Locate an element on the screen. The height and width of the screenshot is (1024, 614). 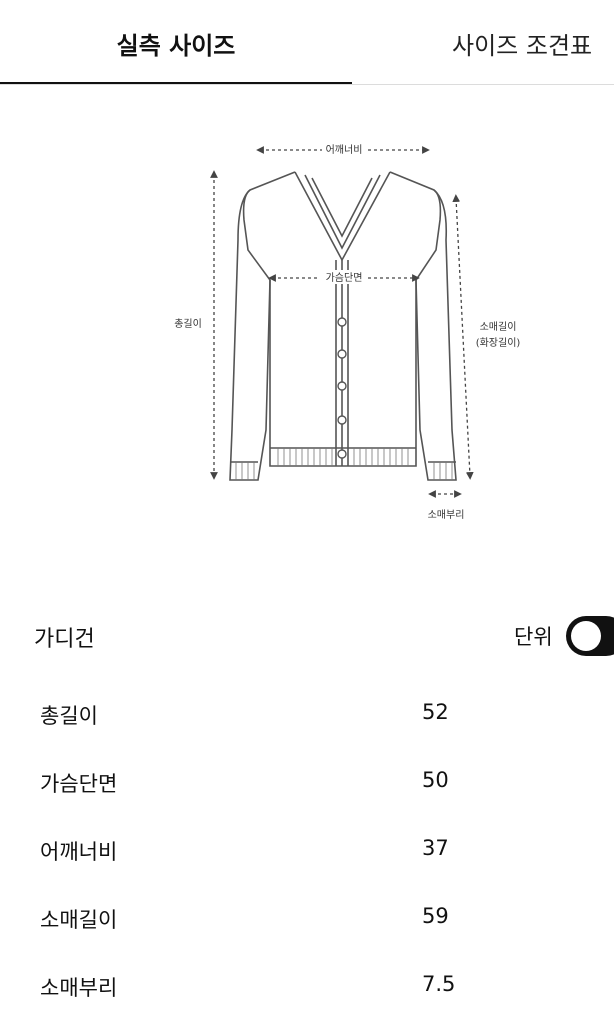
tab-divider is located at coordinates (307, 84).